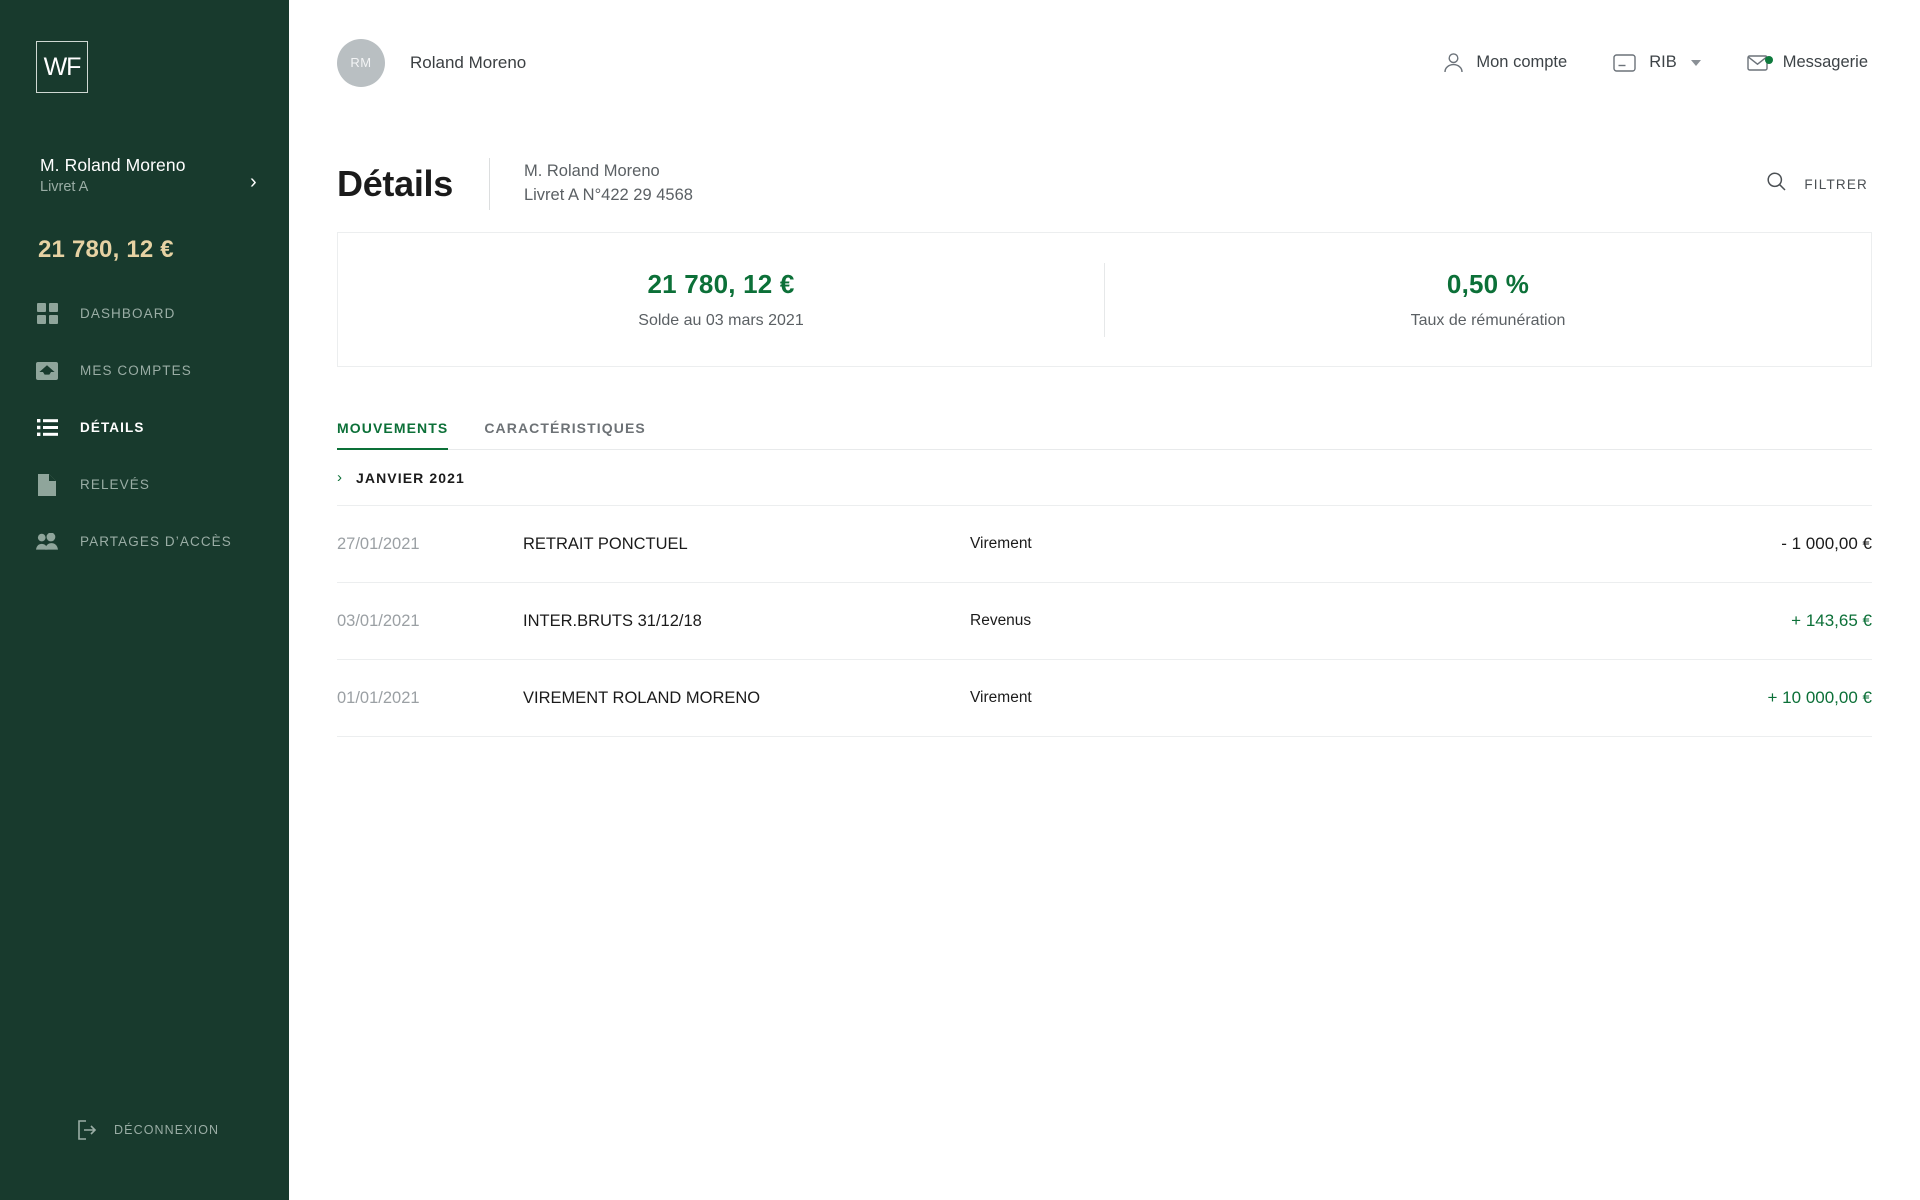 The height and width of the screenshot is (1200, 1920). Describe the element at coordinates (1522, 62) in the screenshot. I see `topnav-label: Mon compte` at that location.